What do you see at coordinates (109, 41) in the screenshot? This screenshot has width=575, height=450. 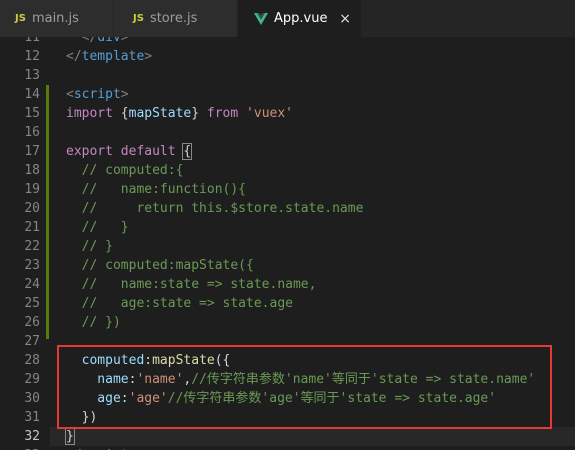 I see `code-token: div` at bounding box center [109, 41].